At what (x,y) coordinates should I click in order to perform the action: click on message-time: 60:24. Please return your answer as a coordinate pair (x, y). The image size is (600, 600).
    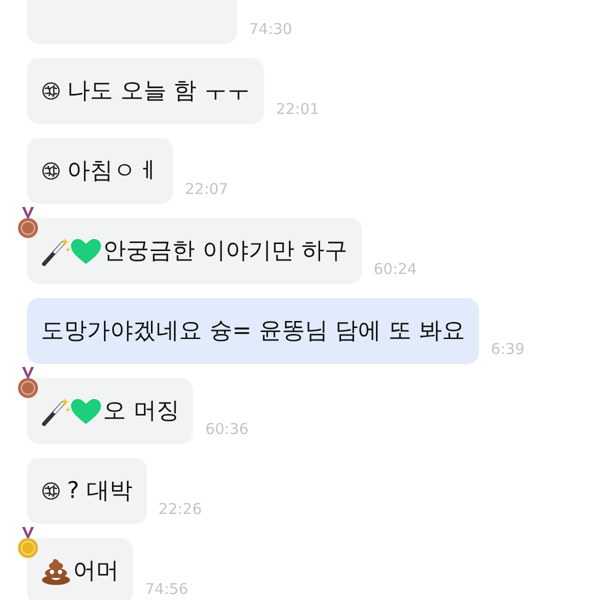
    Looking at the image, I should click on (395, 269).